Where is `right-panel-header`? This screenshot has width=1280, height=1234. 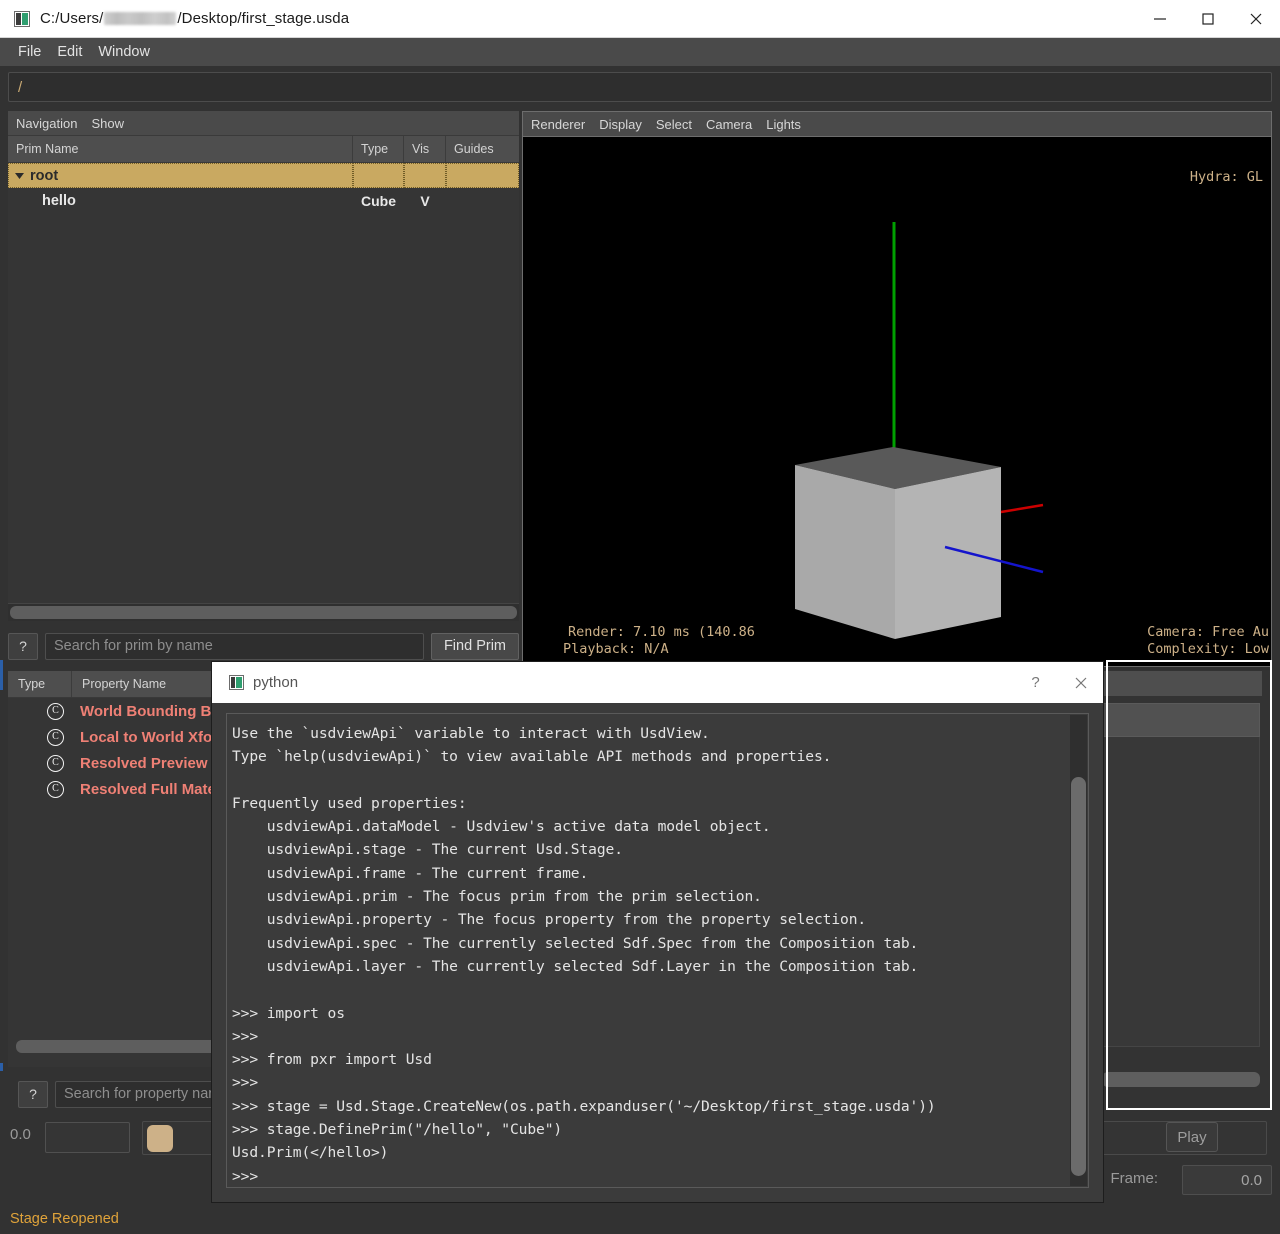 right-panel-header is located at coordinates (1181, 720).